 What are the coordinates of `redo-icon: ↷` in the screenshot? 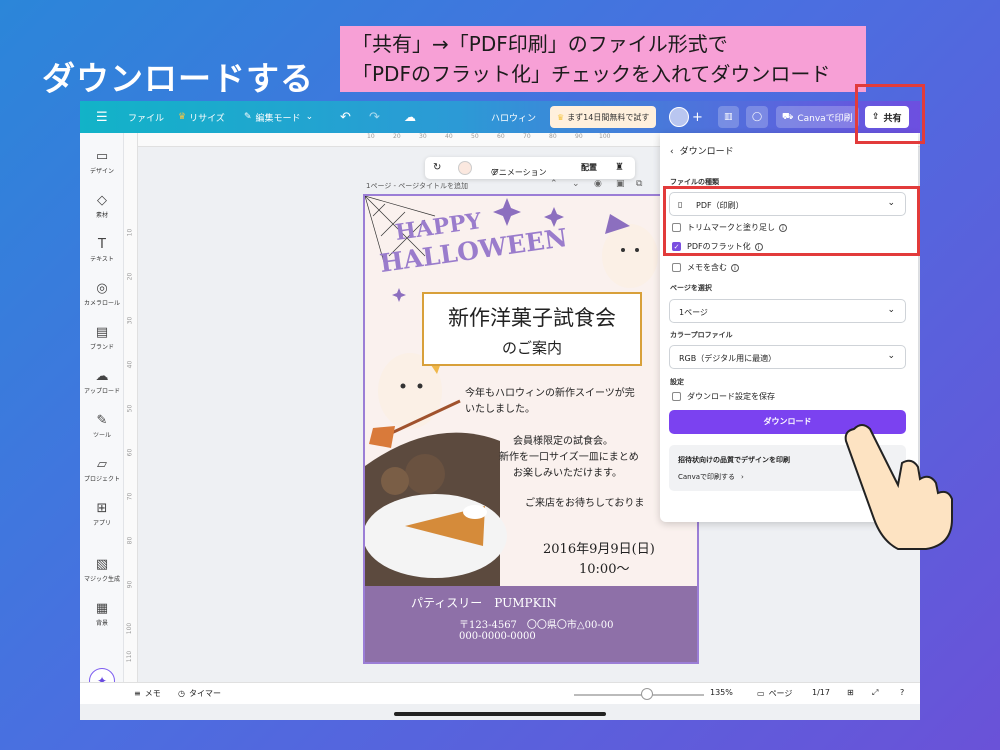 It's located at (374, 117).